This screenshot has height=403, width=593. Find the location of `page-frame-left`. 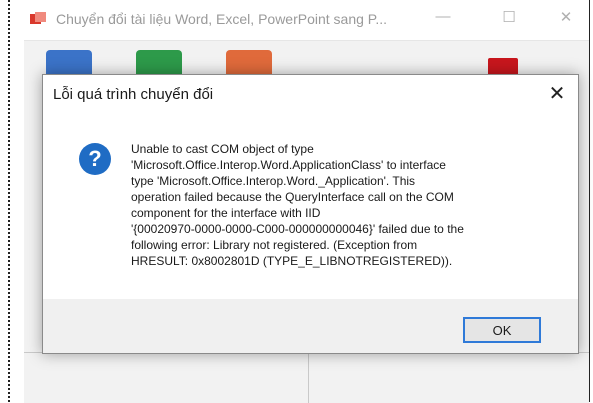

page-frame-left is located at coordinates (9, 201).